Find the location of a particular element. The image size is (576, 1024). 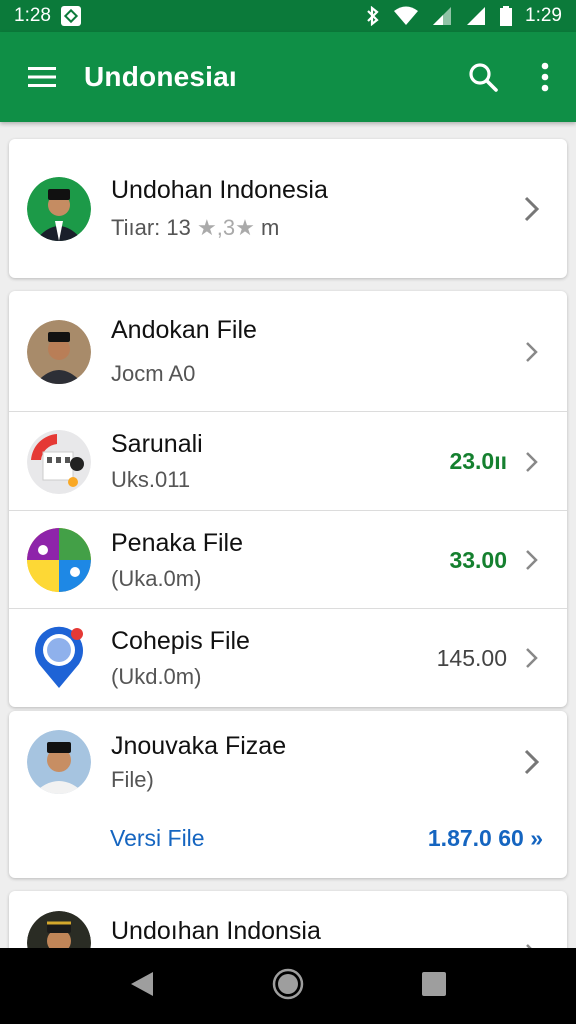

menu-button is located at coordinates (42, 77).